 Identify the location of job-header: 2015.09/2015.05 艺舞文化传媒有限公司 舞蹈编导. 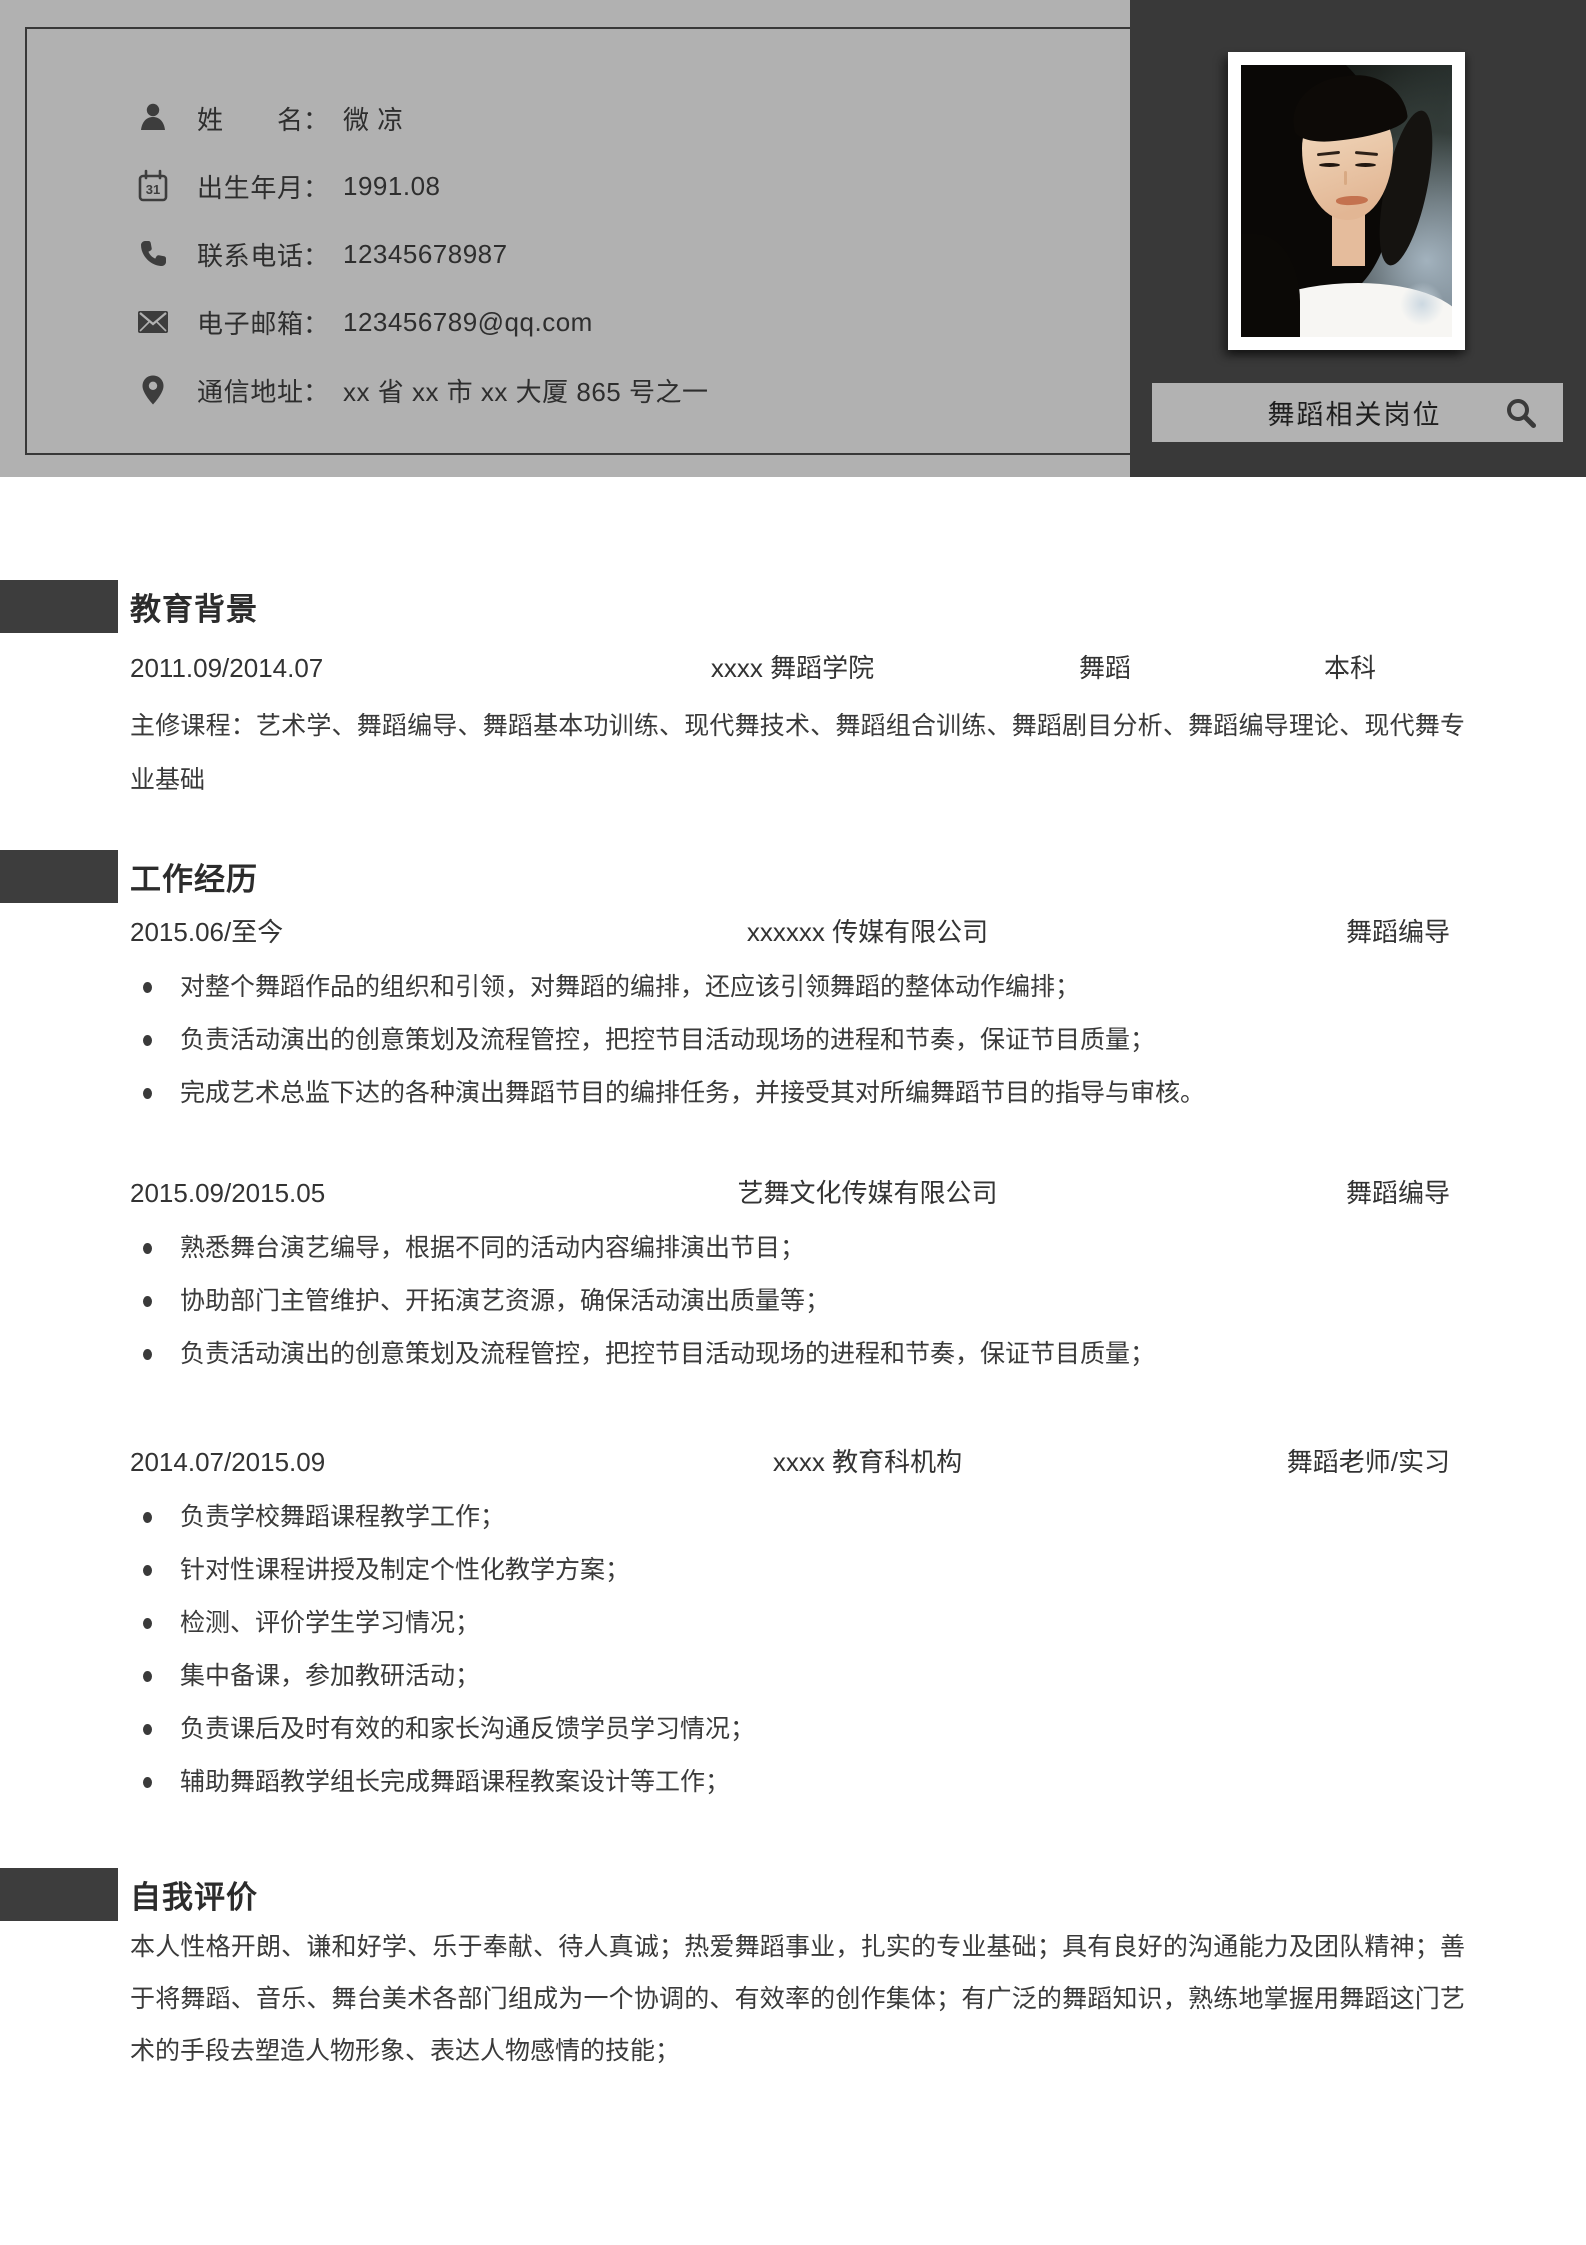
(797, 1193).